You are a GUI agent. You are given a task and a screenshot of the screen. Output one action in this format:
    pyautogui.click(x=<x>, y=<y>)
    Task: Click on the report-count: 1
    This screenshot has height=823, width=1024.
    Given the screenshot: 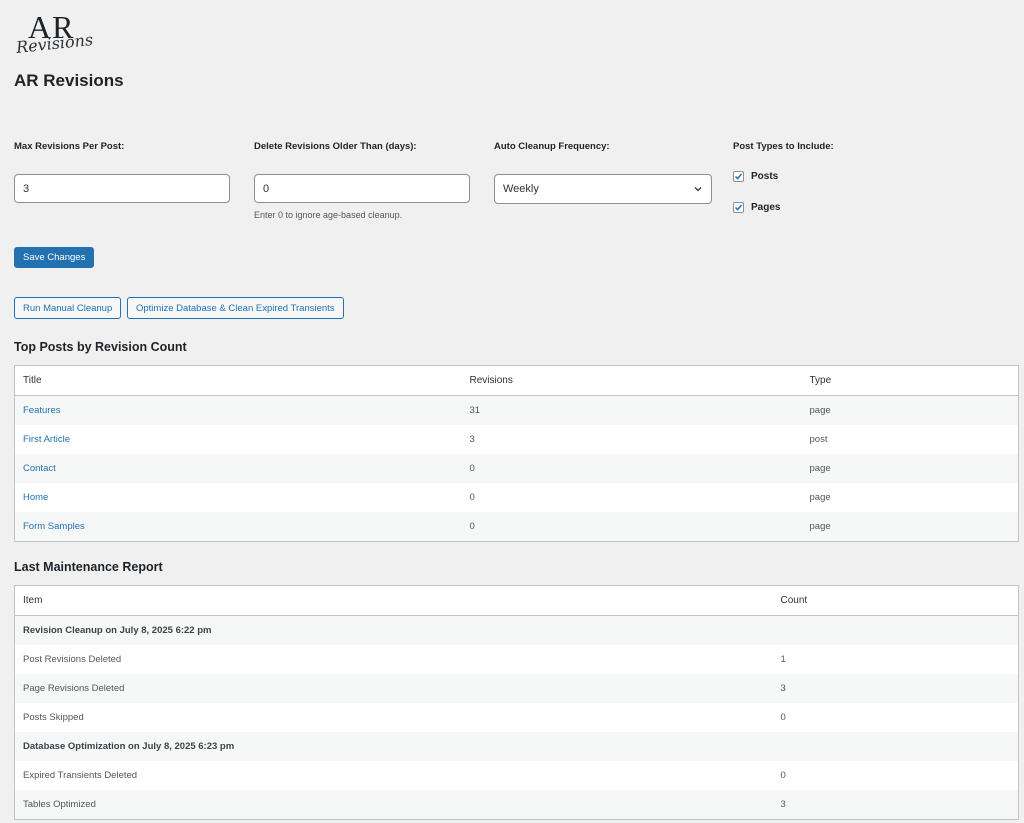 What is the action you would take?
    pyautogui.click(x=783, y=659)
    